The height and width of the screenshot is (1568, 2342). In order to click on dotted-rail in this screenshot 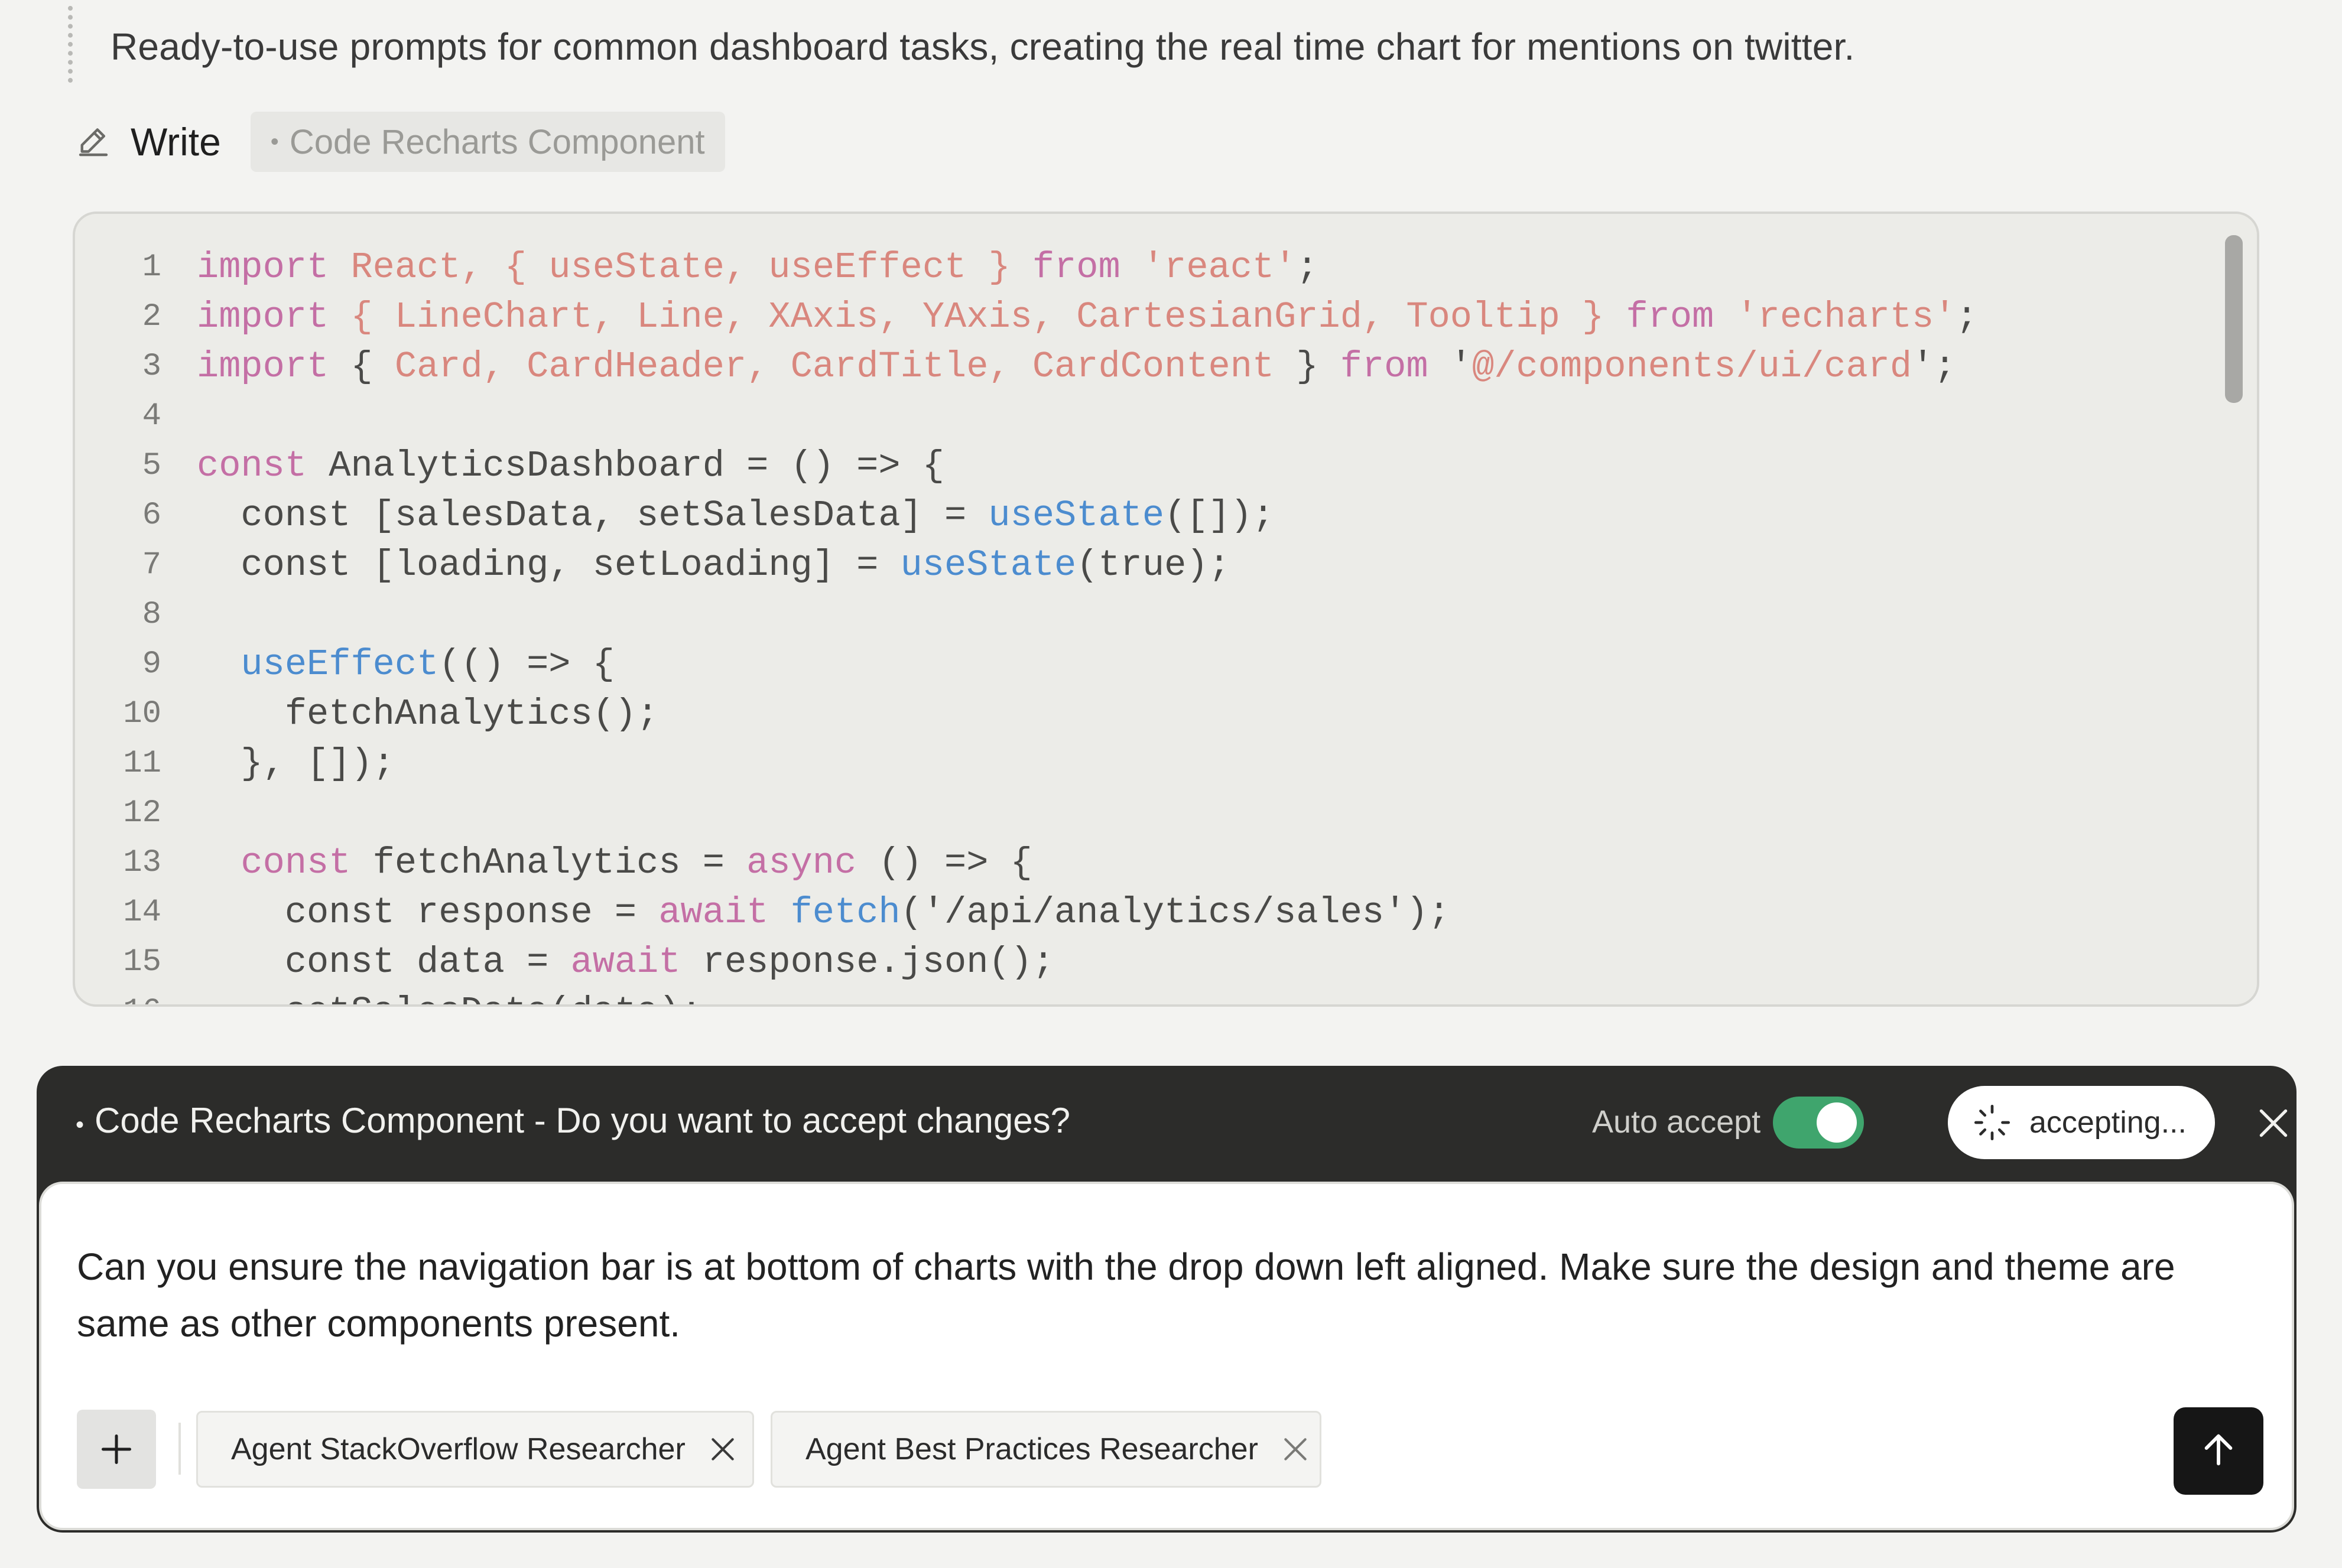, I will do `click(70, 44)`.